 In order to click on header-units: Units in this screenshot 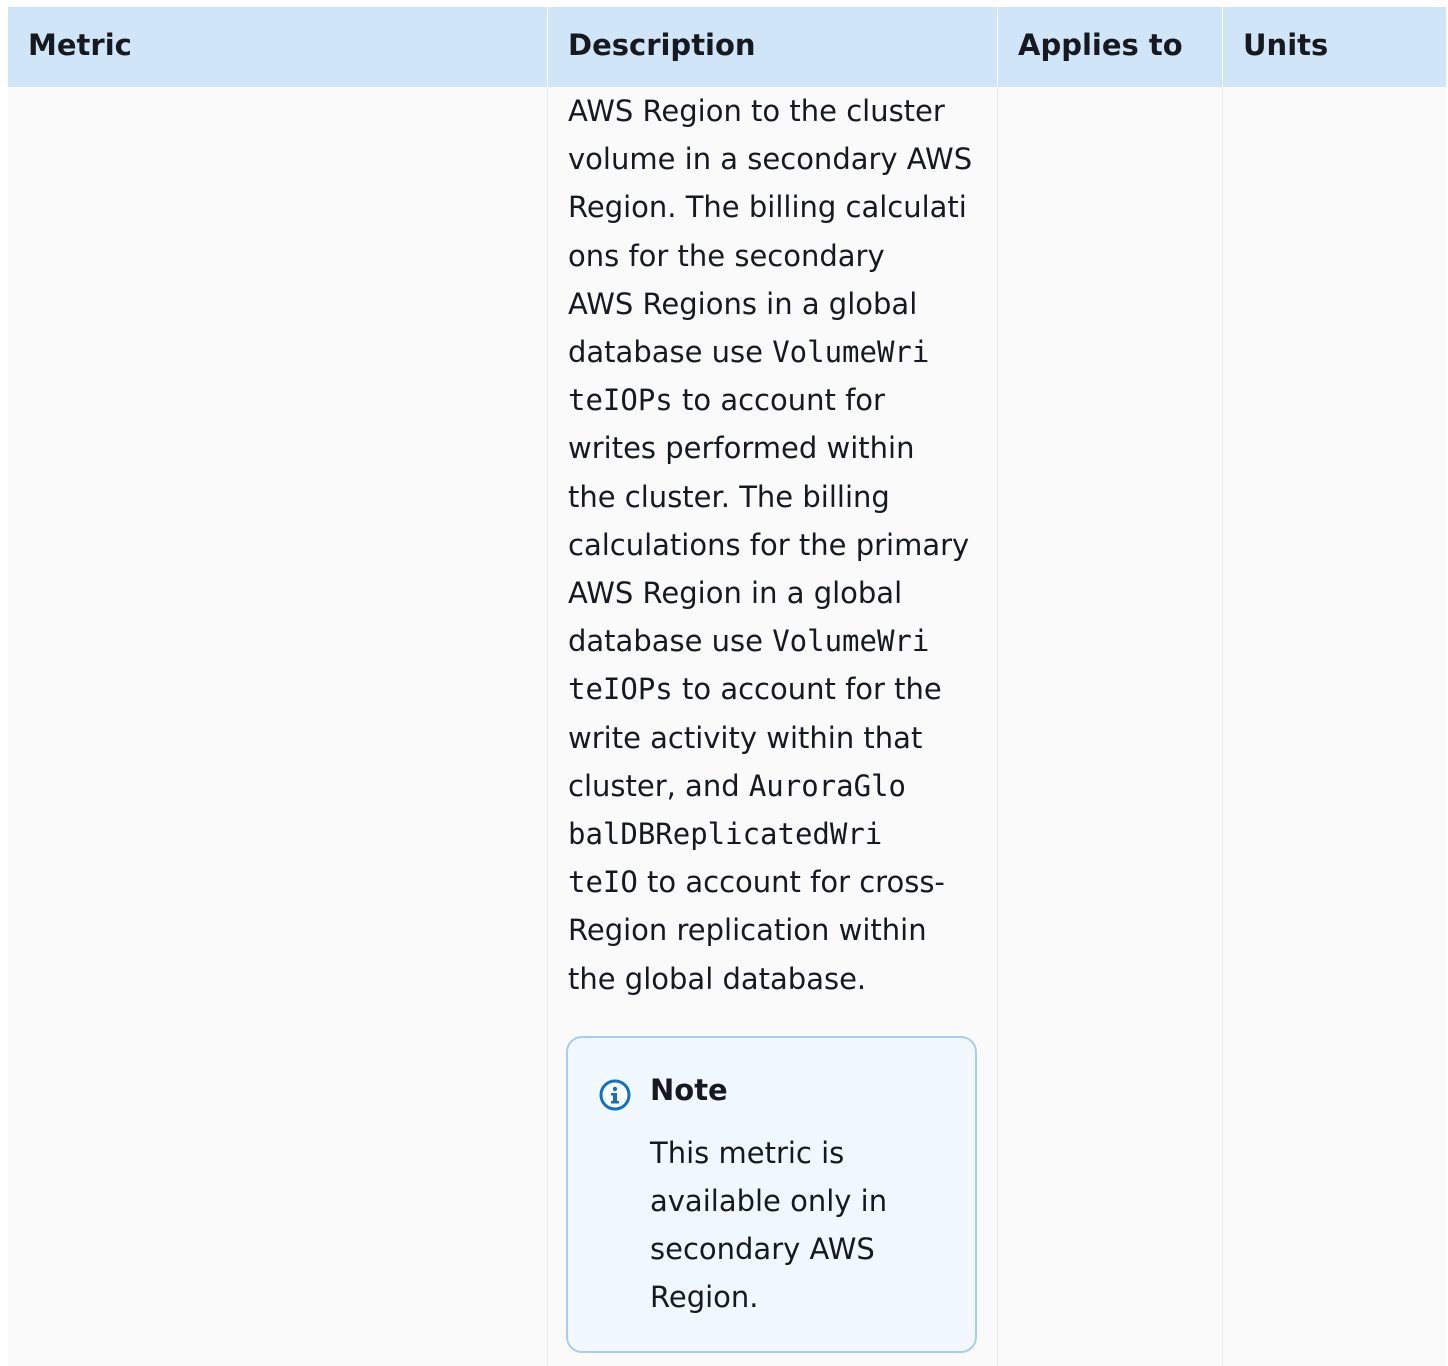, I will do `click(1286, 45)`.